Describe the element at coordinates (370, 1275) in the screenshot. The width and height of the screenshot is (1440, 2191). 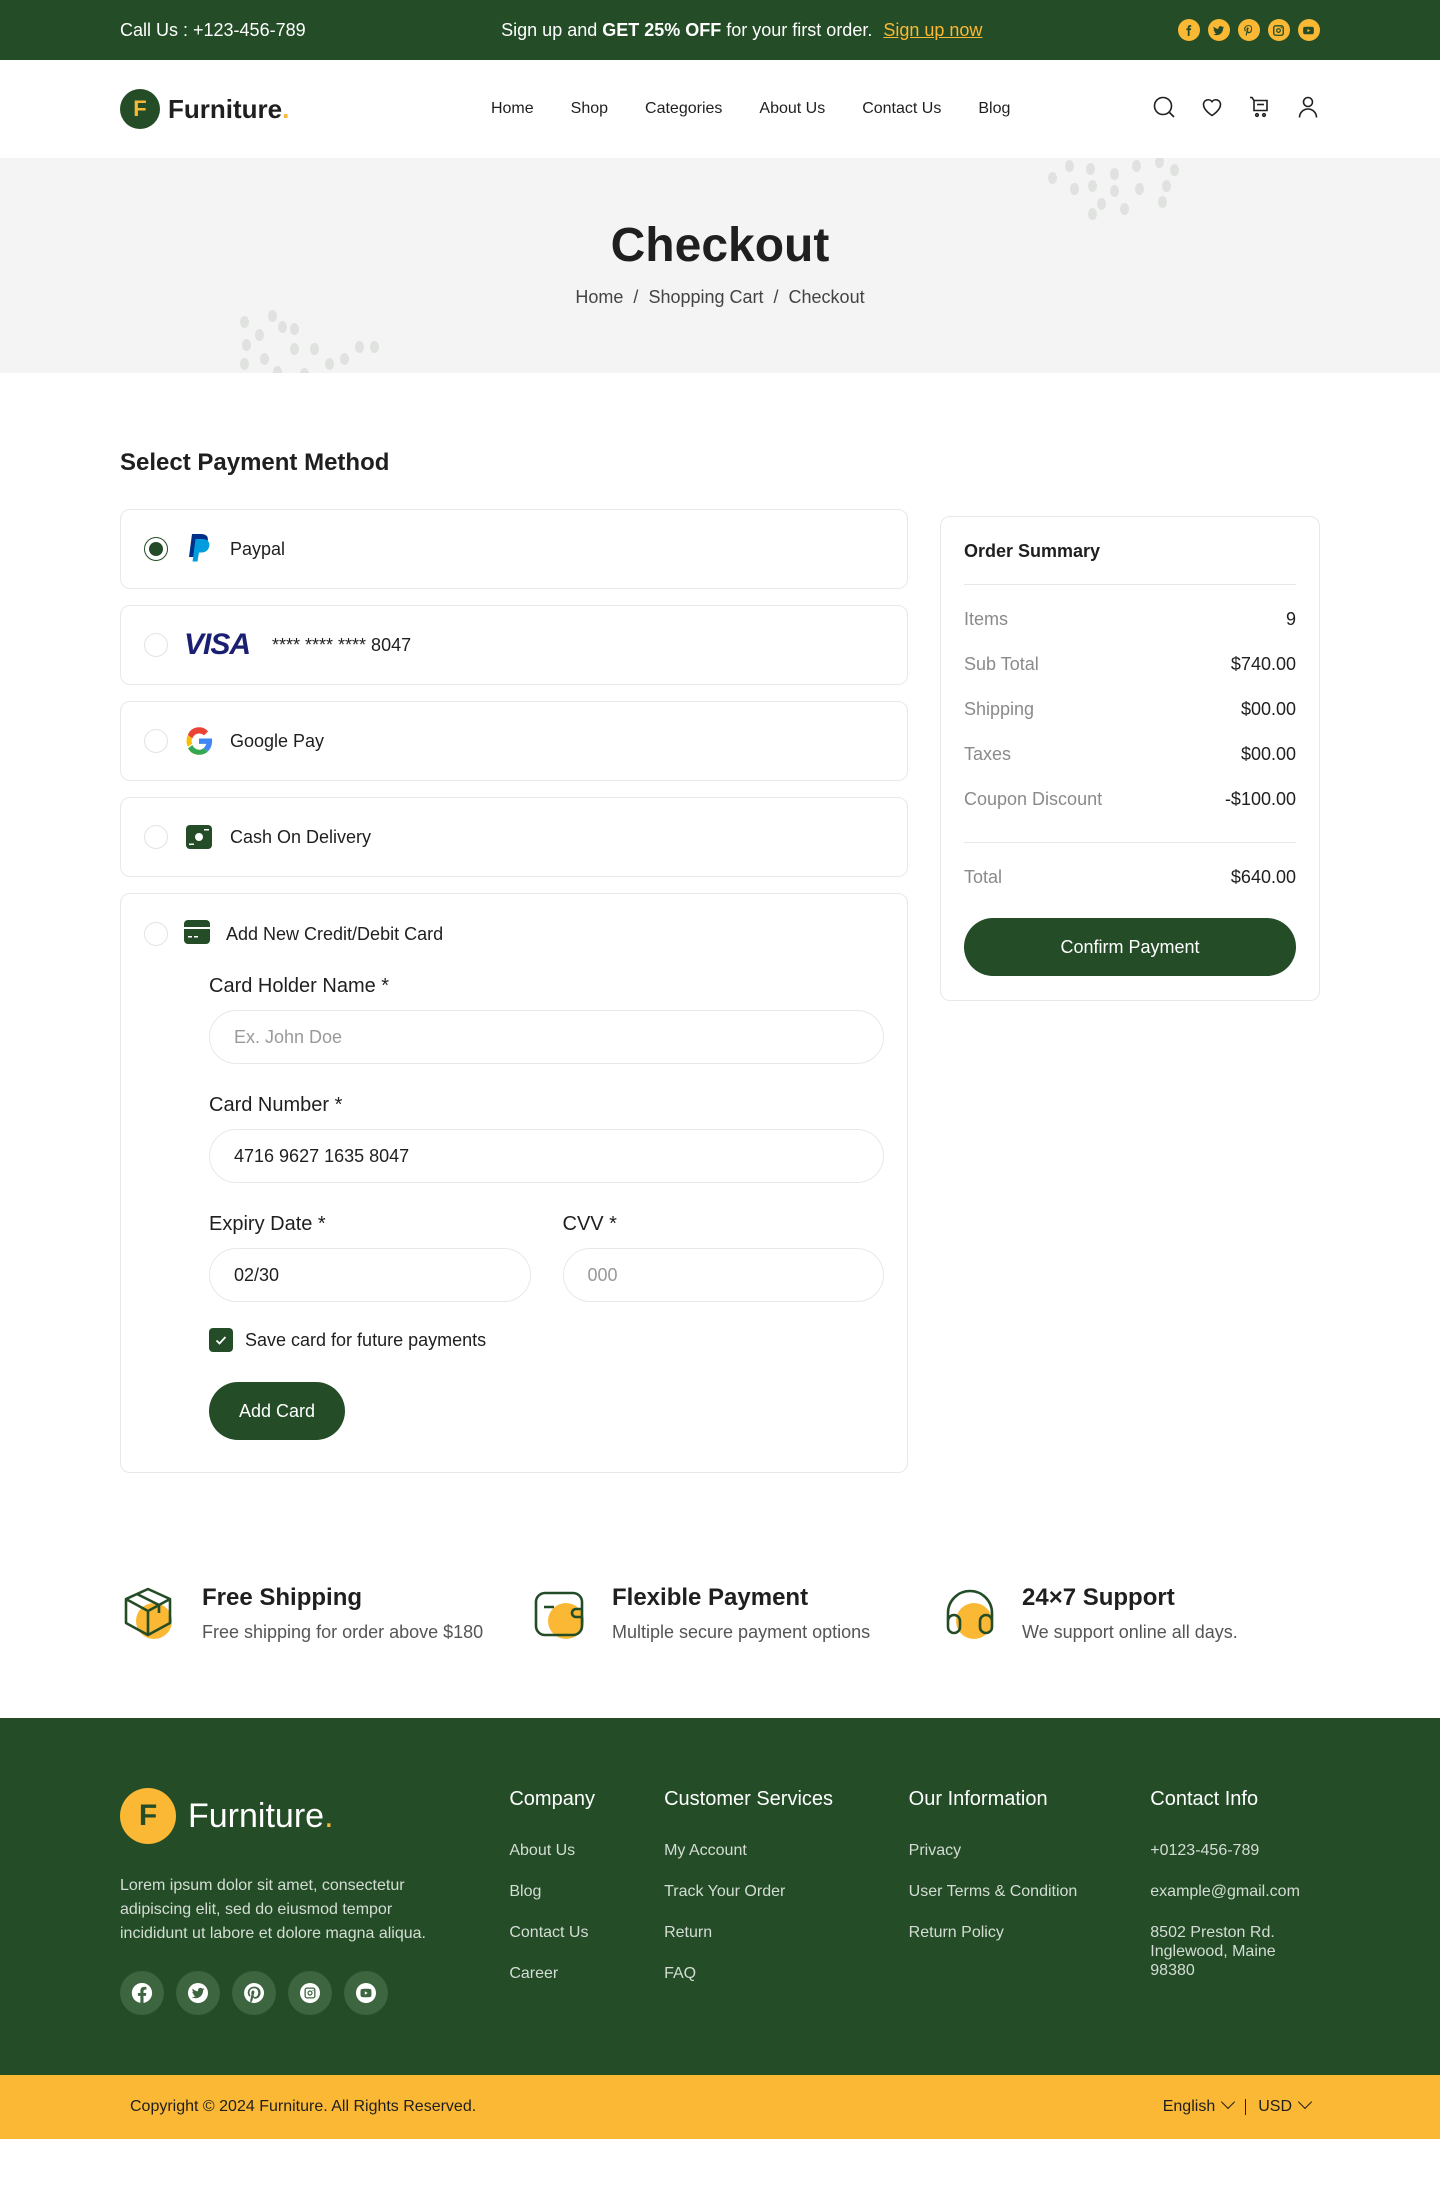
I see `expiry-date-input: 02/30` at that location.